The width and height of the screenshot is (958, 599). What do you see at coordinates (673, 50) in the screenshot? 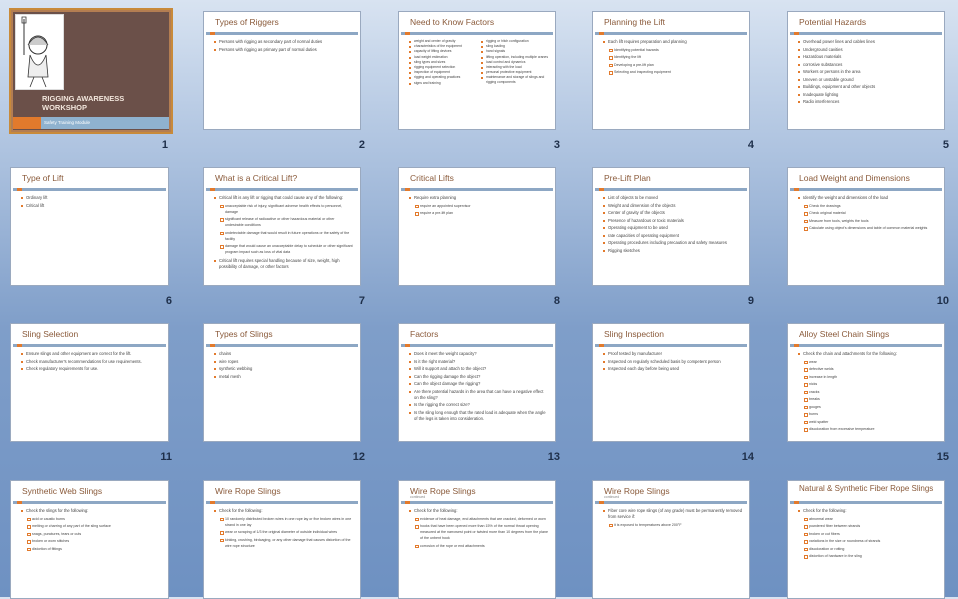
I see `sub-bullet-item: Identifying potential hazards` at bounding box center [673, 50].